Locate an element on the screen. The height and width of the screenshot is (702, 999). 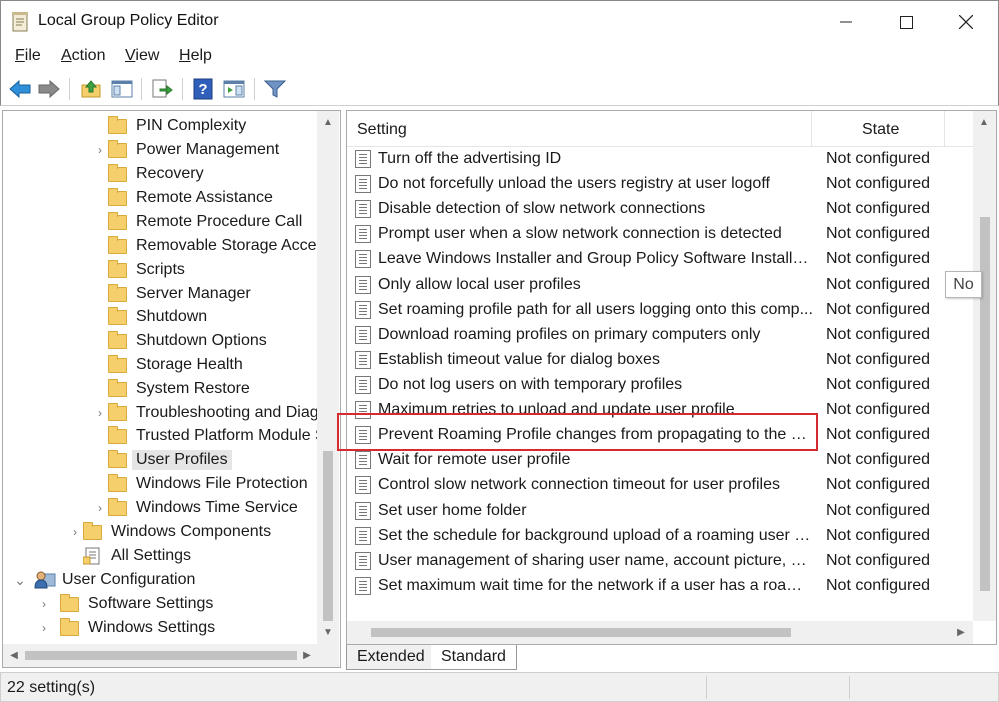
menu-help: Help is located at coordinates (195, 56).